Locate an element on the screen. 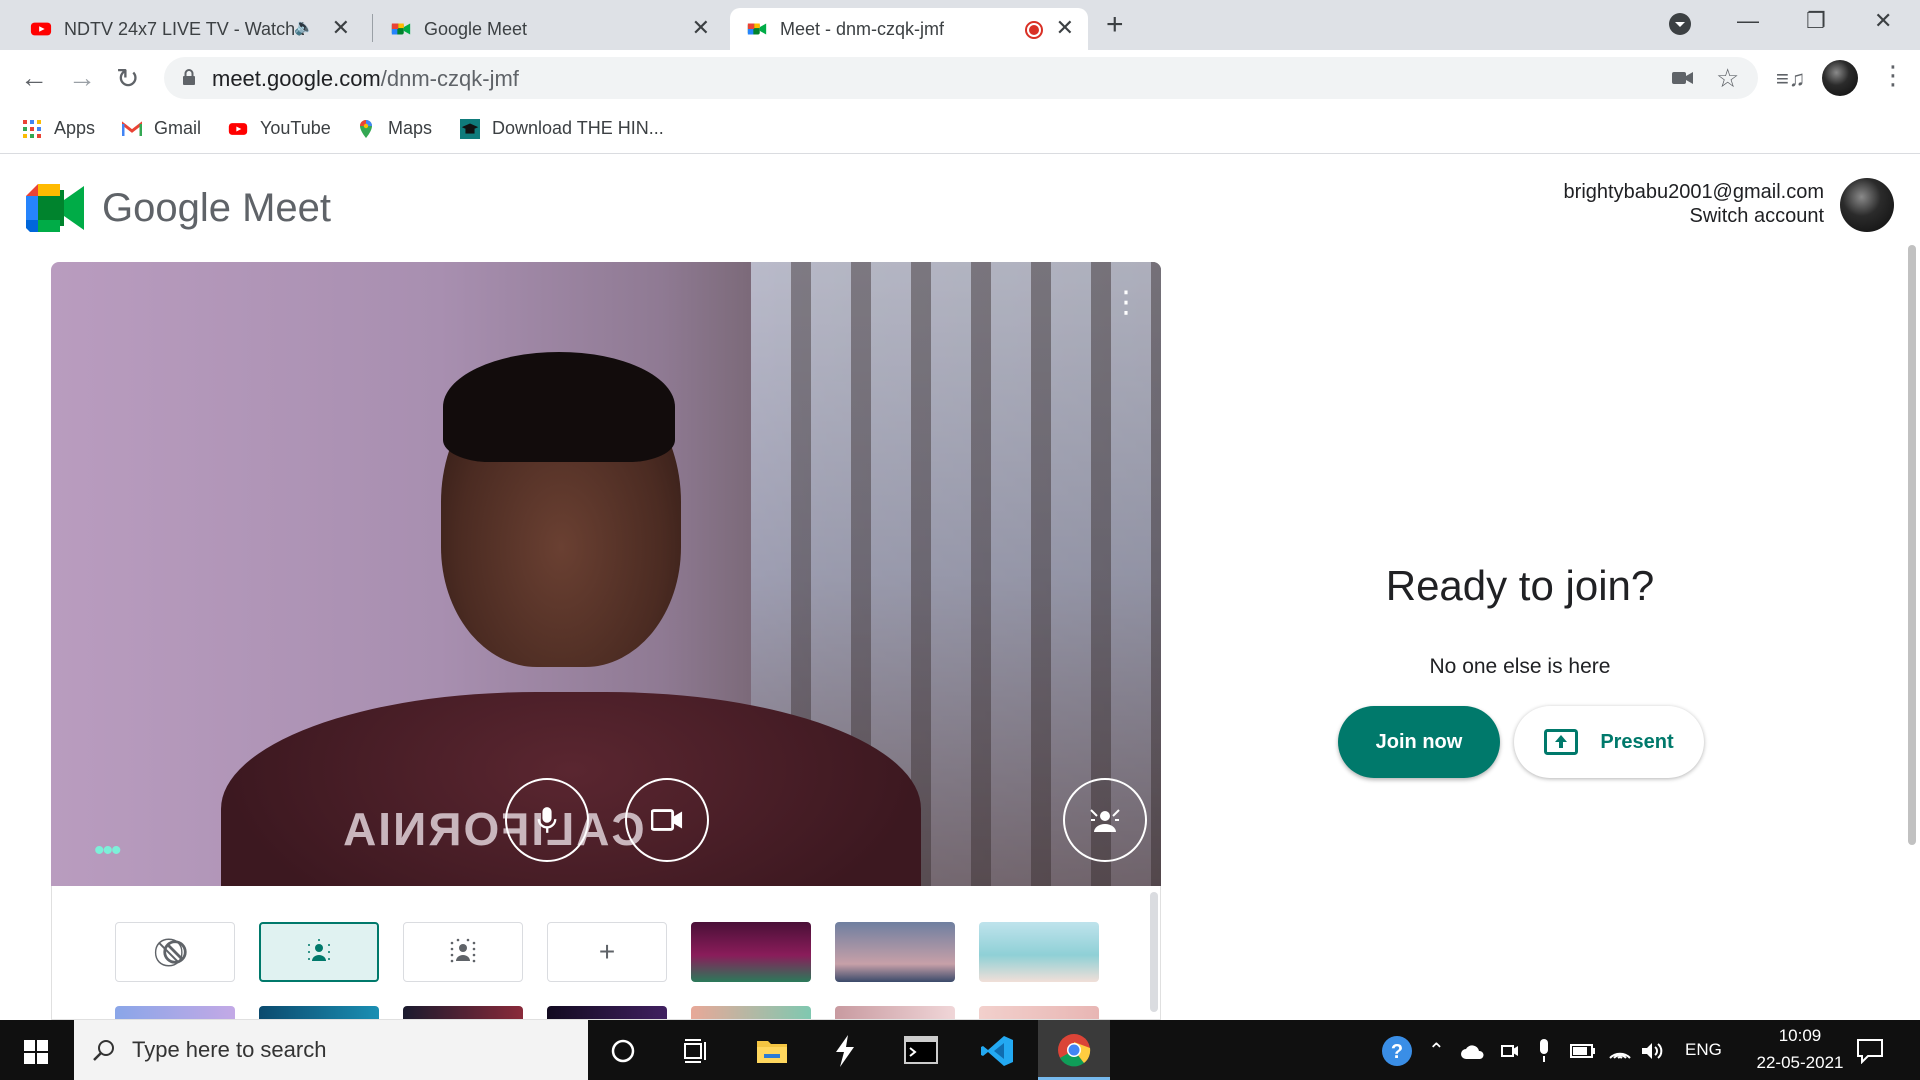  more-menu-icon: ⋮ is located at coordinates (1893, 75).